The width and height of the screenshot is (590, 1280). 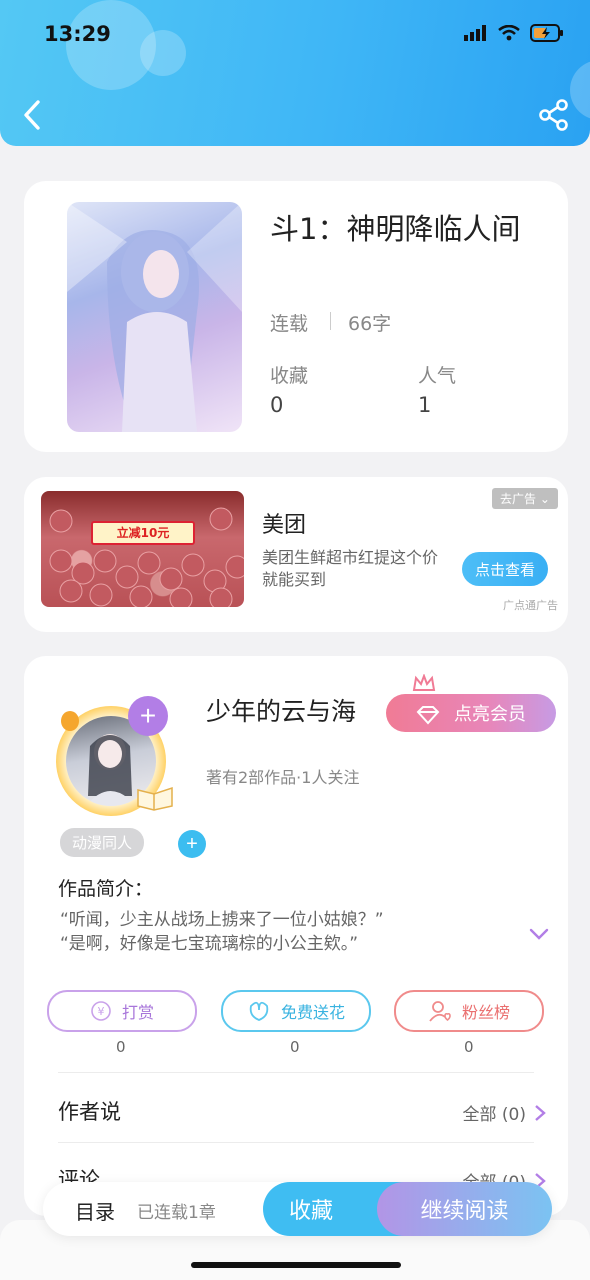 What do you see at coordinates (222, 920) in the screenshot?
I see `intro-line: “听闻，少主从战场上掳来了一位小姑娘？”` at bounding box center [222, 920].